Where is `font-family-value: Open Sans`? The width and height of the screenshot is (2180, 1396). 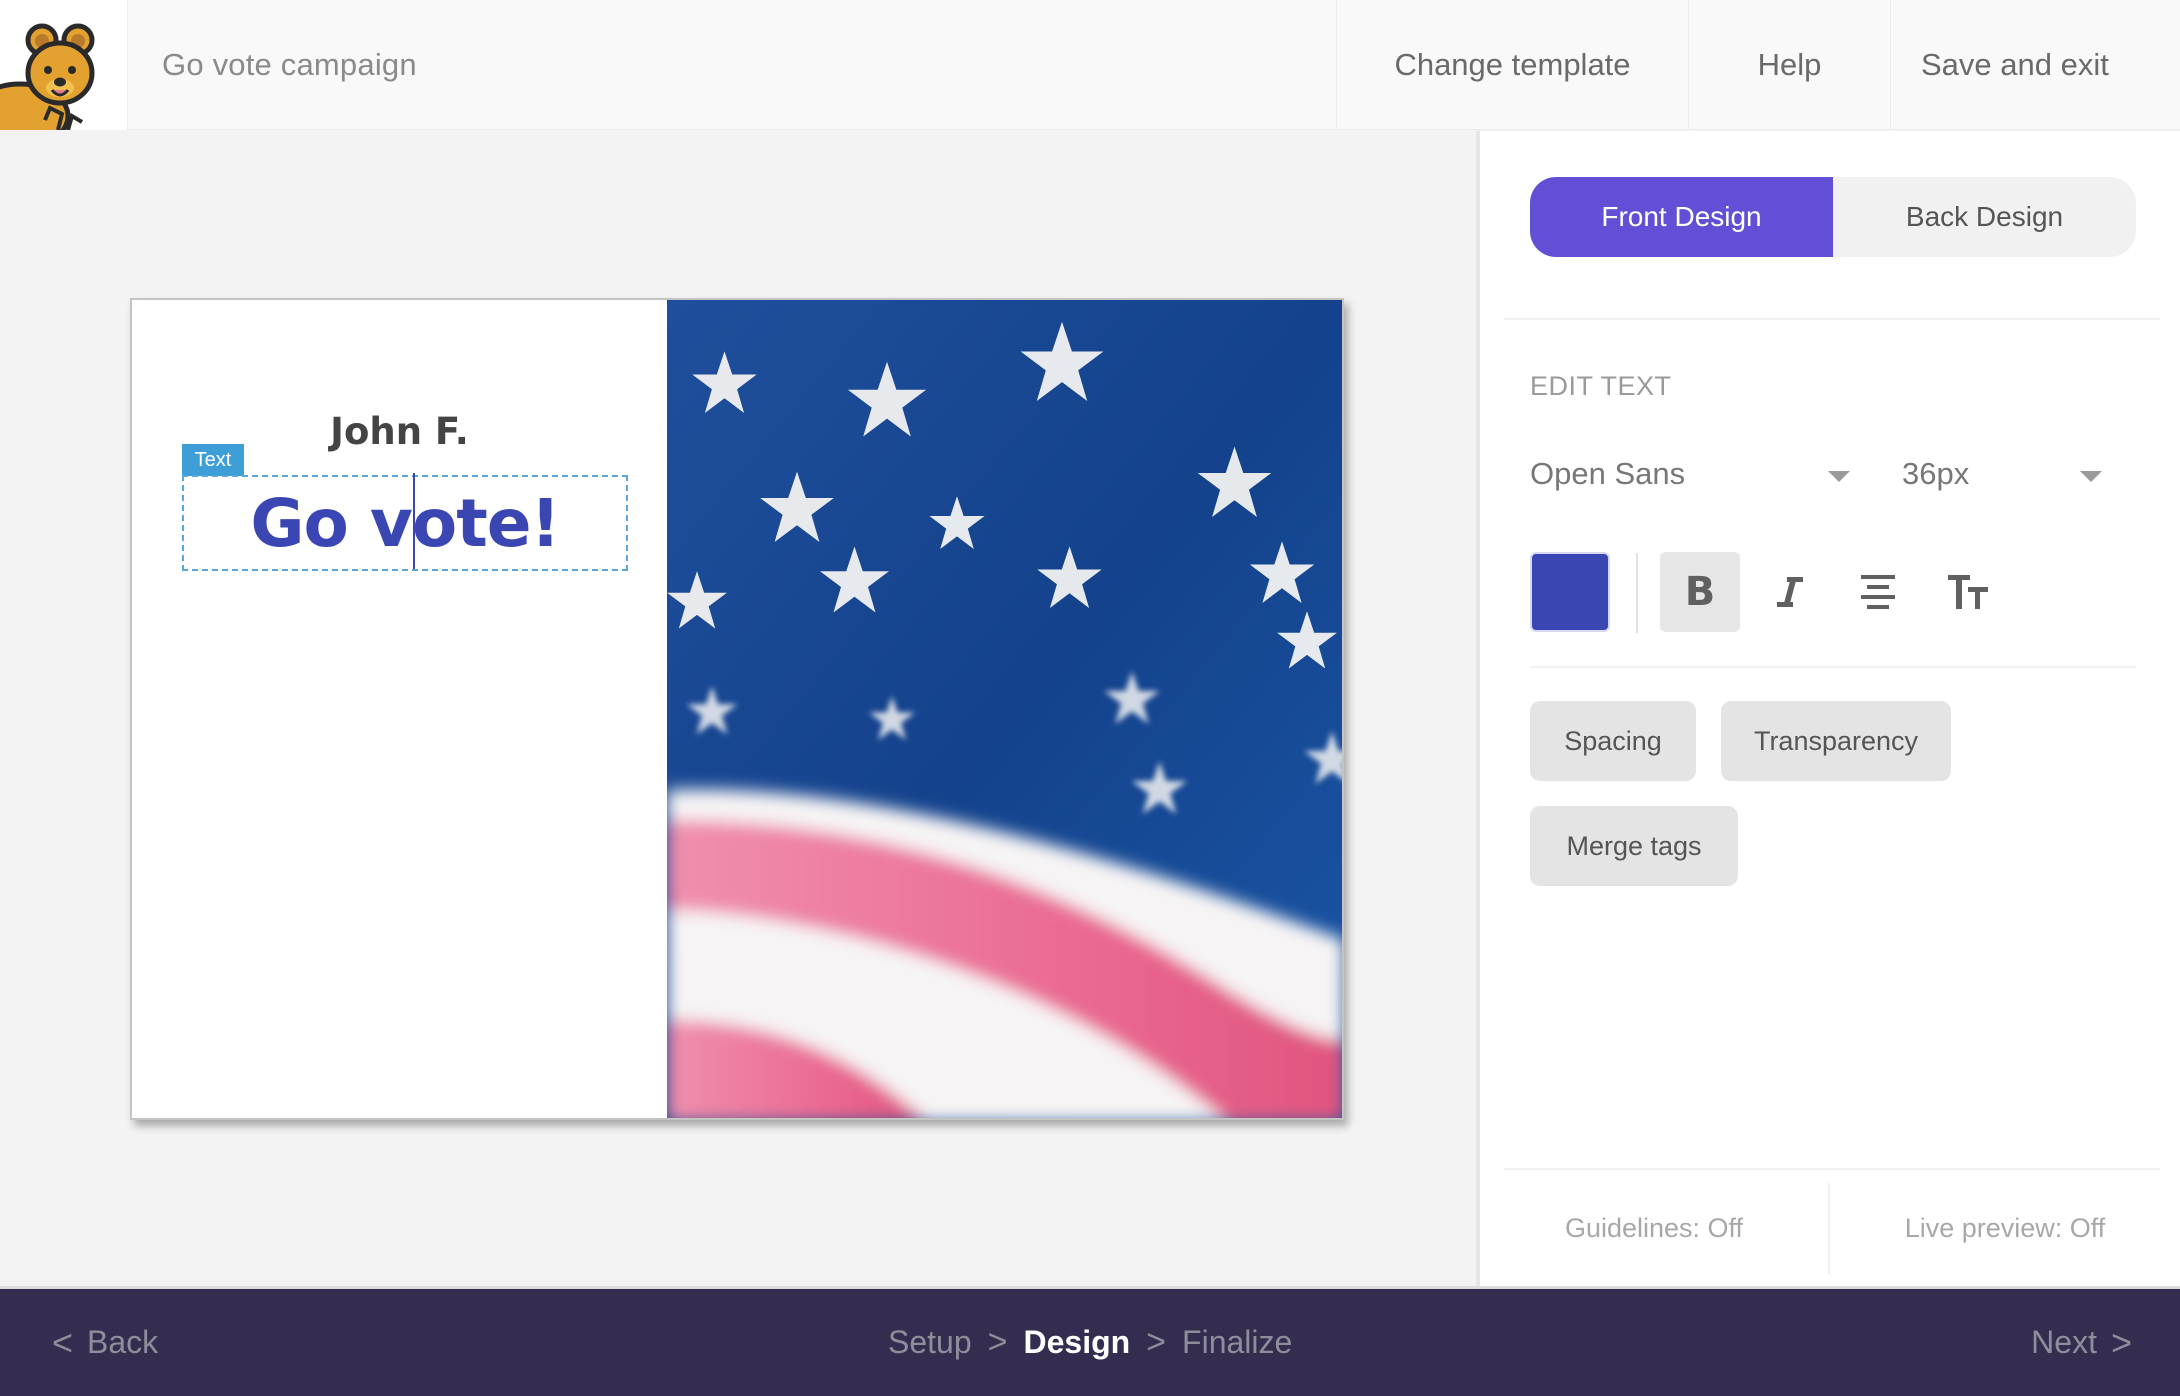 font-family-value: Open Sans is located at coordinates (1608, 473).